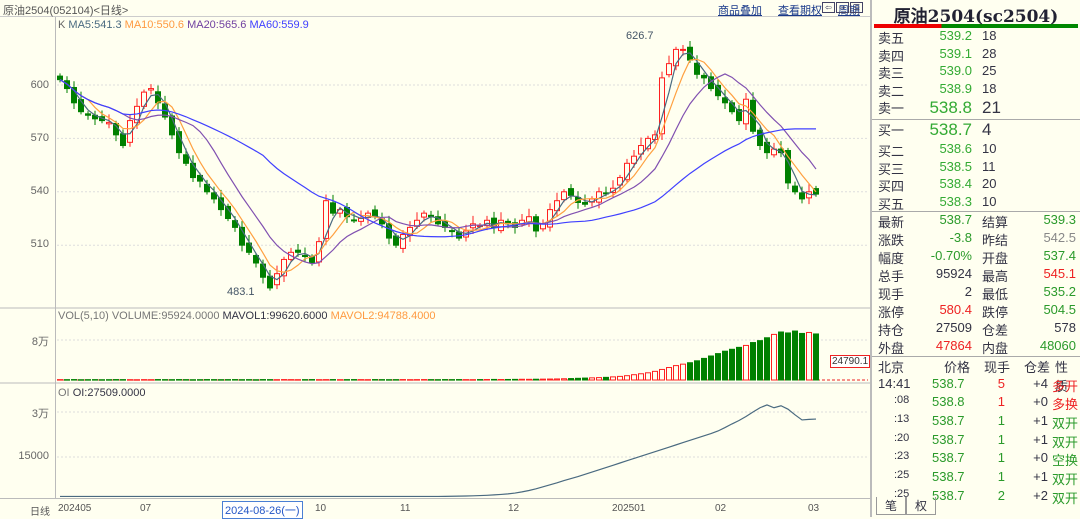  Describe the element at coordinates (955, 70) in the screenshot. I see `ask-price: 539.0` at that location.